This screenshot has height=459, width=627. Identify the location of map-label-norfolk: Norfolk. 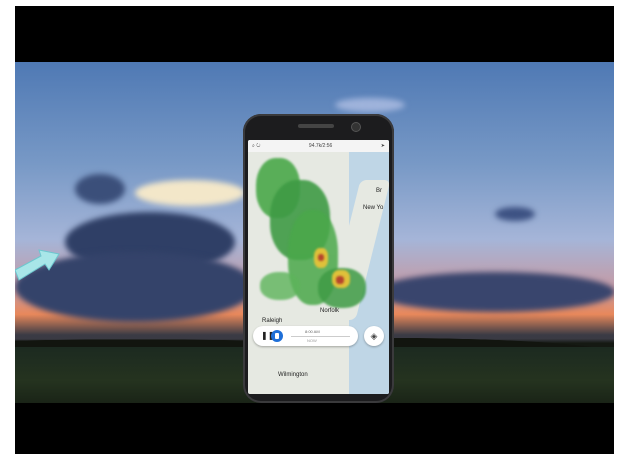
(330, 311).